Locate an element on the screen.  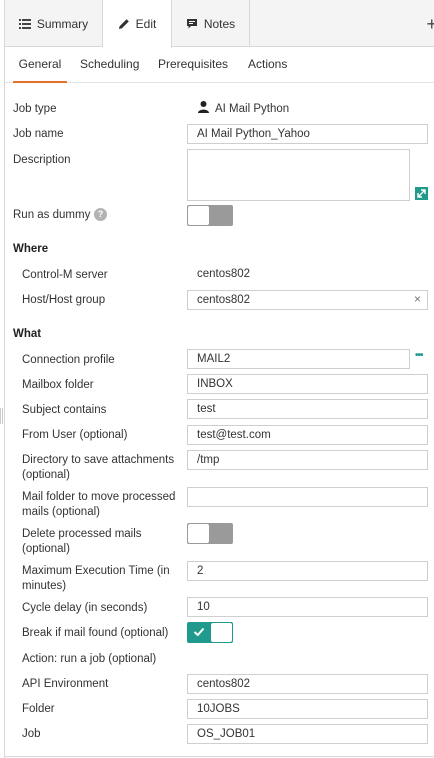
delete-processed-label: Delete processed mails is located at coordinates (82, 534).